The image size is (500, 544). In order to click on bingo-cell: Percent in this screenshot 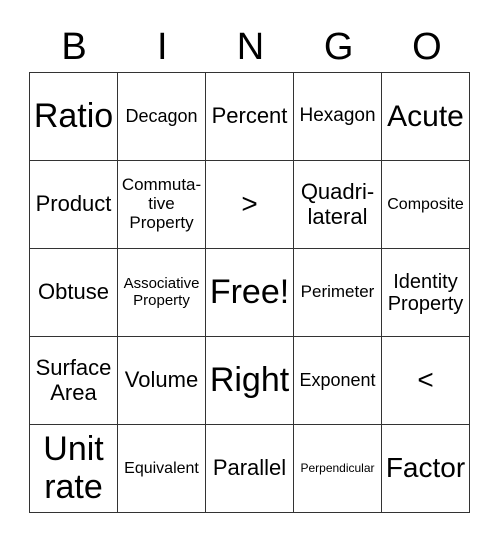, I will do `click(249, 116)`.